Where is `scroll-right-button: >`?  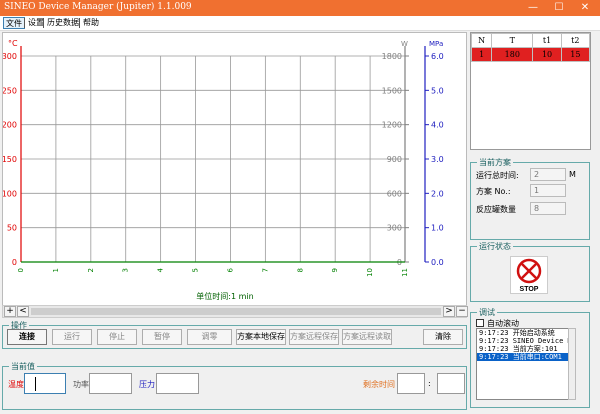
scroll-right-button: > is located at coordinates (449, 311).